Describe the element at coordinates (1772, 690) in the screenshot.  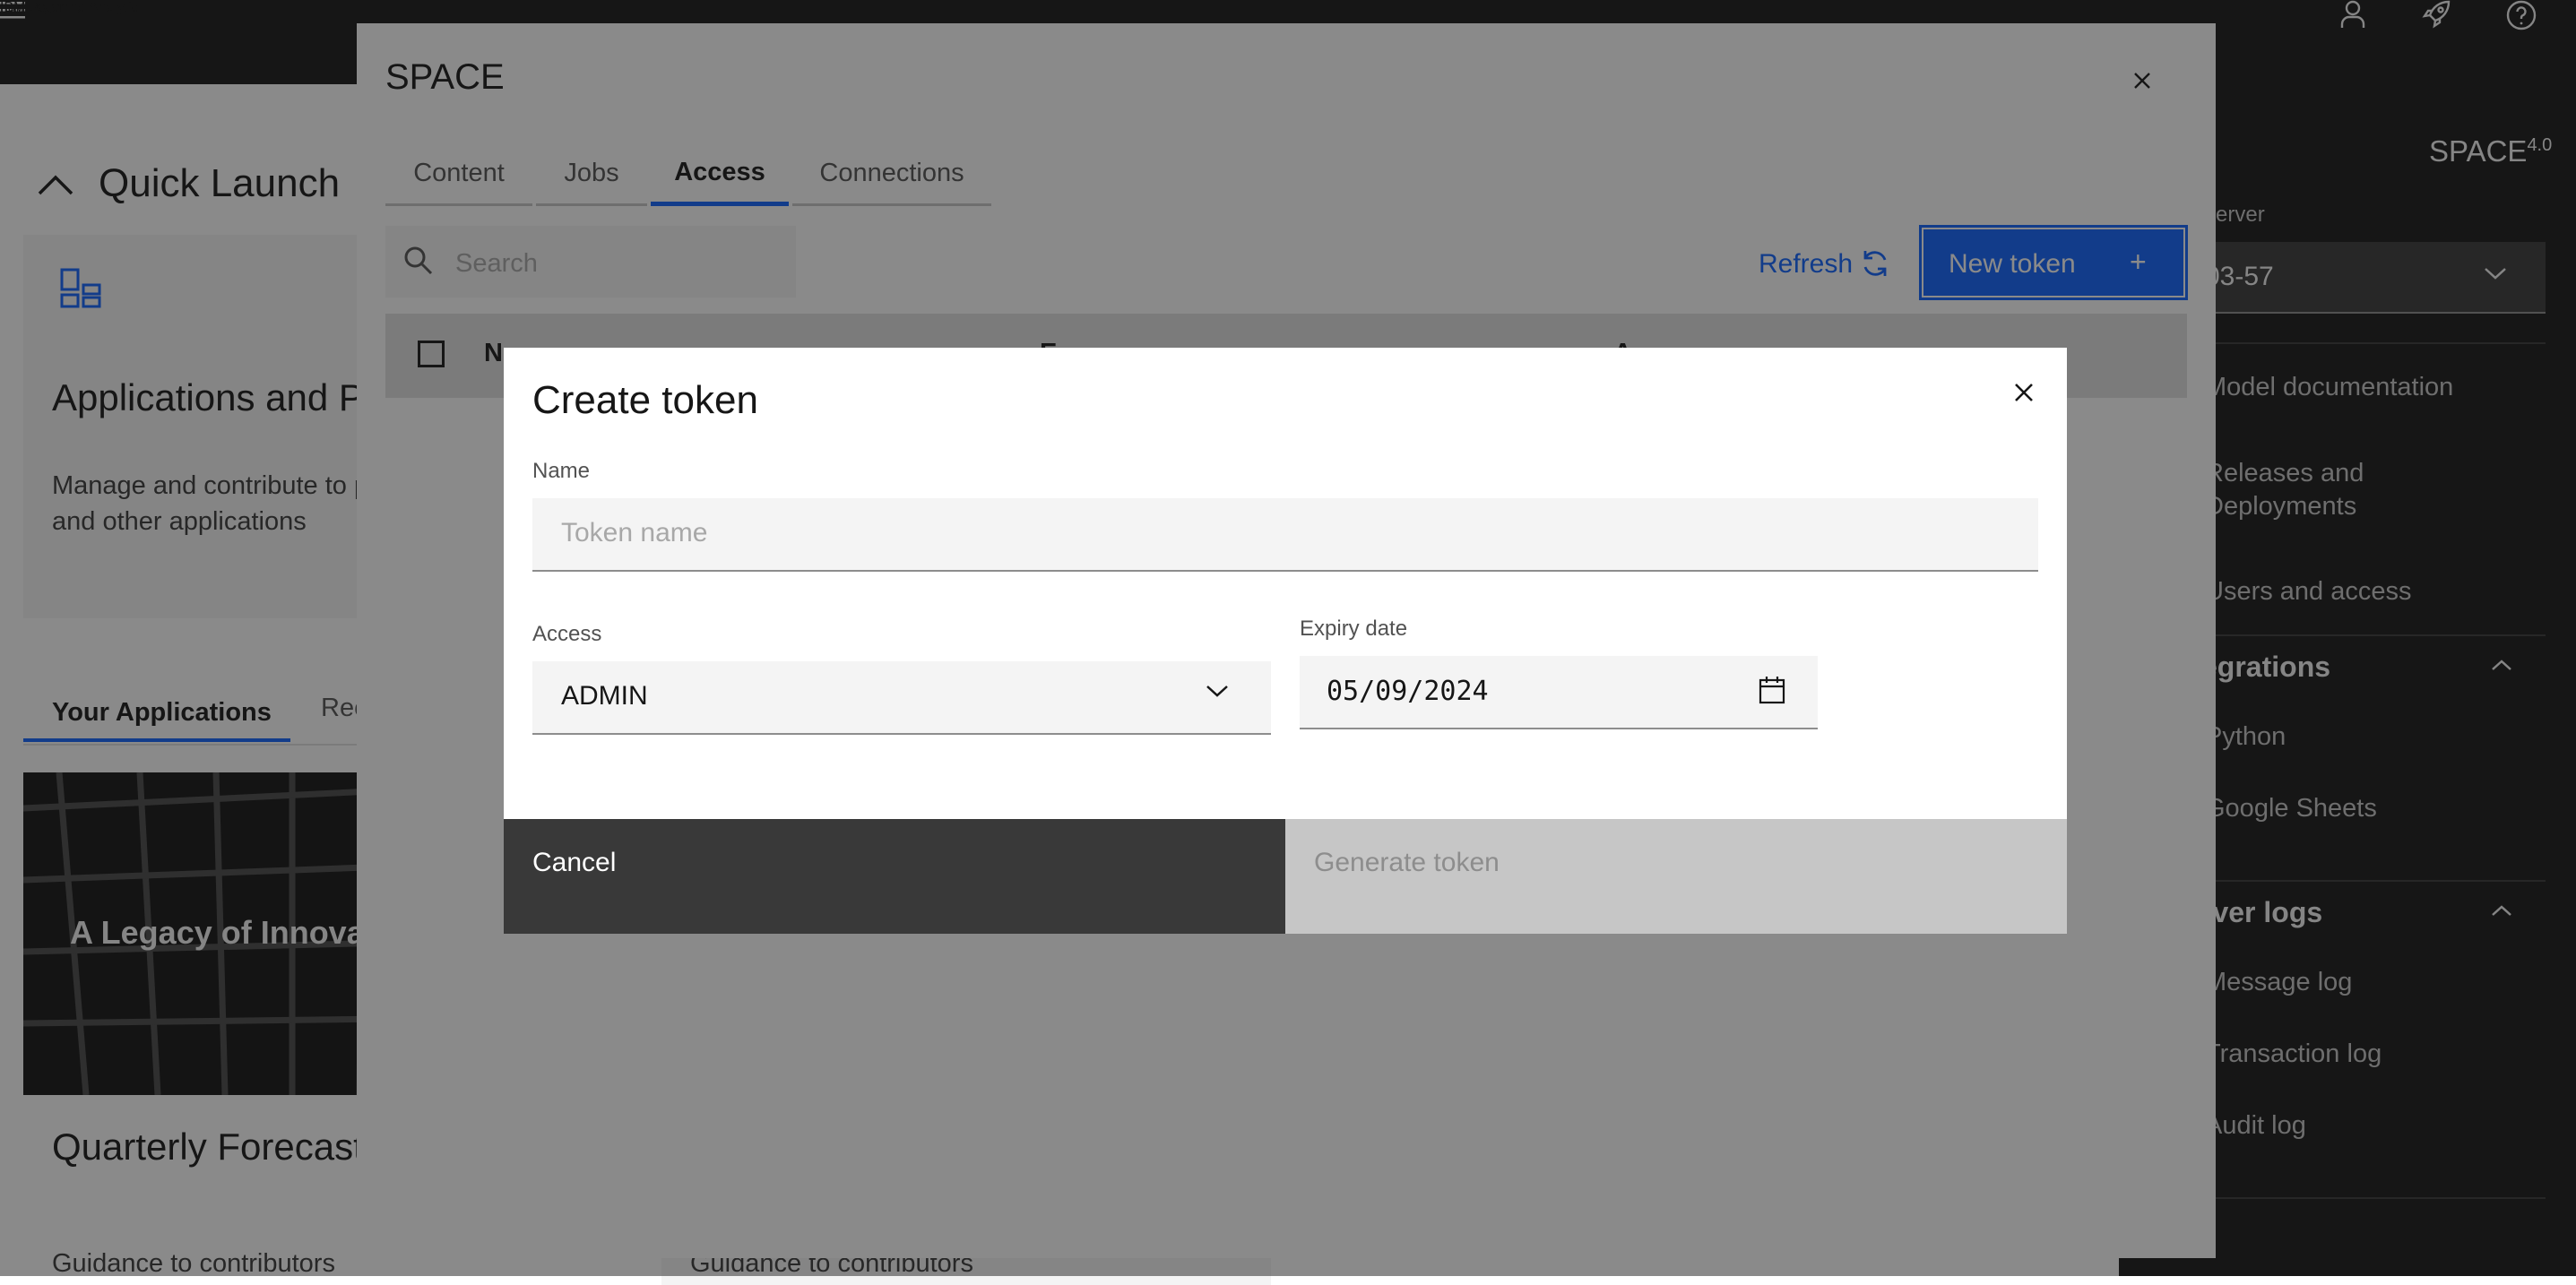
I see `calendar-icon` at that location.